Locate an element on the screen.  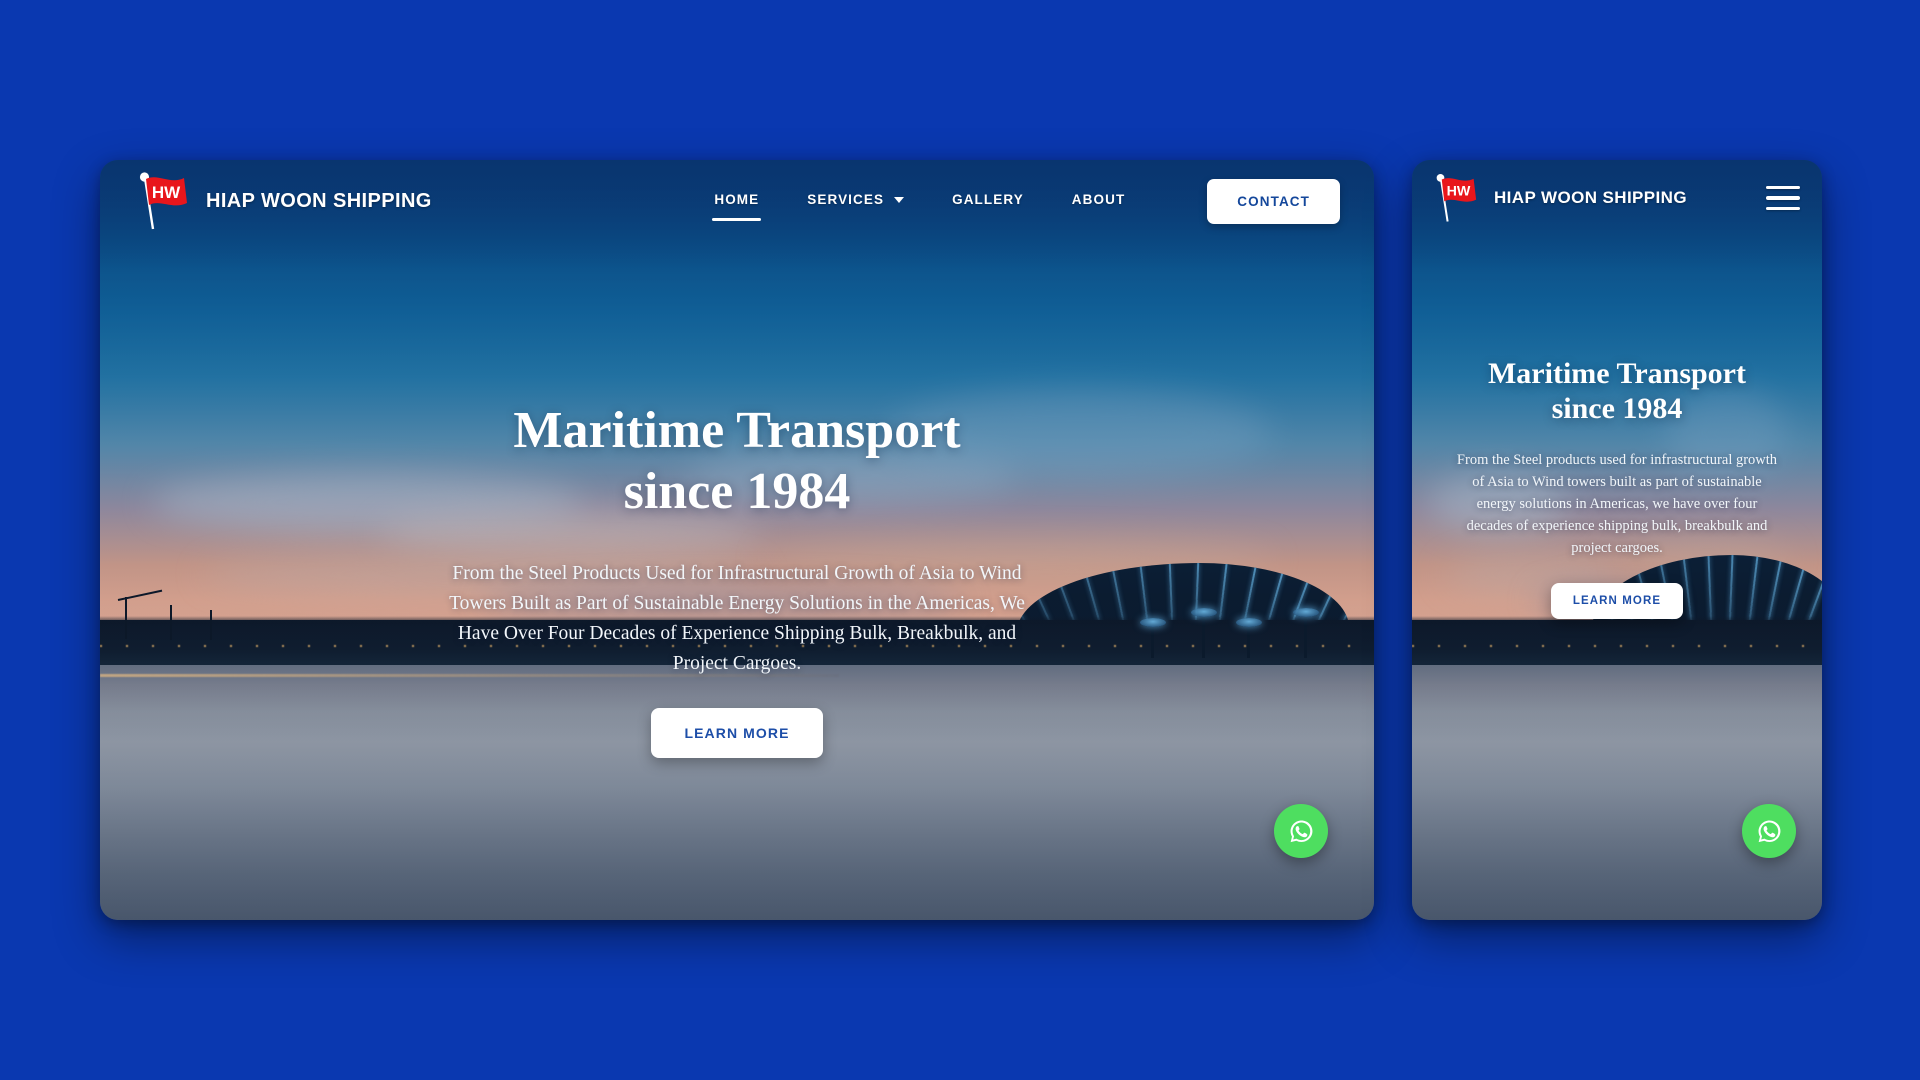
learn-more-button: LEARN MORE is located at coordinates (737, 732).